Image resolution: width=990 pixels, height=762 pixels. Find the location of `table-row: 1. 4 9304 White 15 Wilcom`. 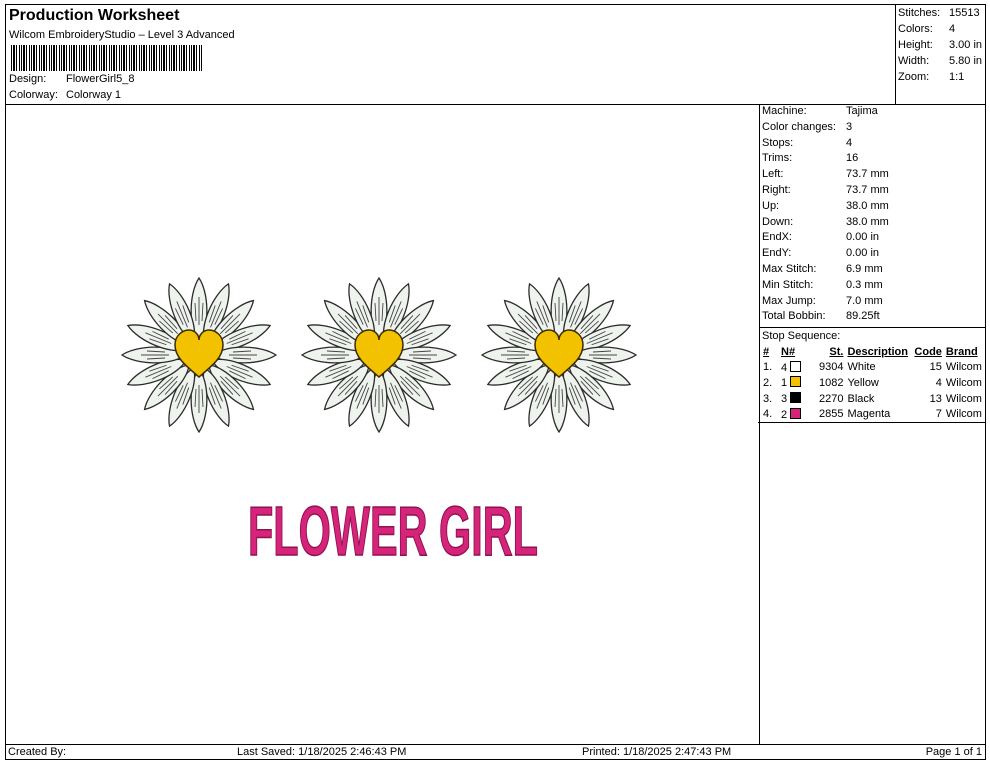

table-row: 1. 4 9304 White 15 Wilcom is located at coordinates (873, 367).